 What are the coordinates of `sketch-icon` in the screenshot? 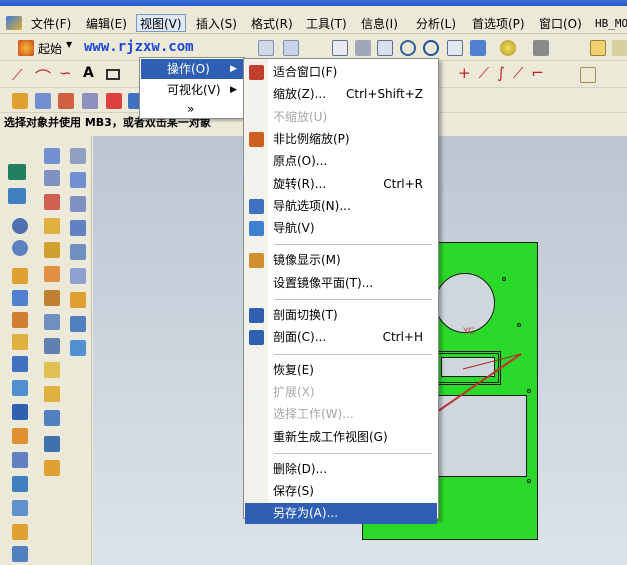 It's located at (588, 75).